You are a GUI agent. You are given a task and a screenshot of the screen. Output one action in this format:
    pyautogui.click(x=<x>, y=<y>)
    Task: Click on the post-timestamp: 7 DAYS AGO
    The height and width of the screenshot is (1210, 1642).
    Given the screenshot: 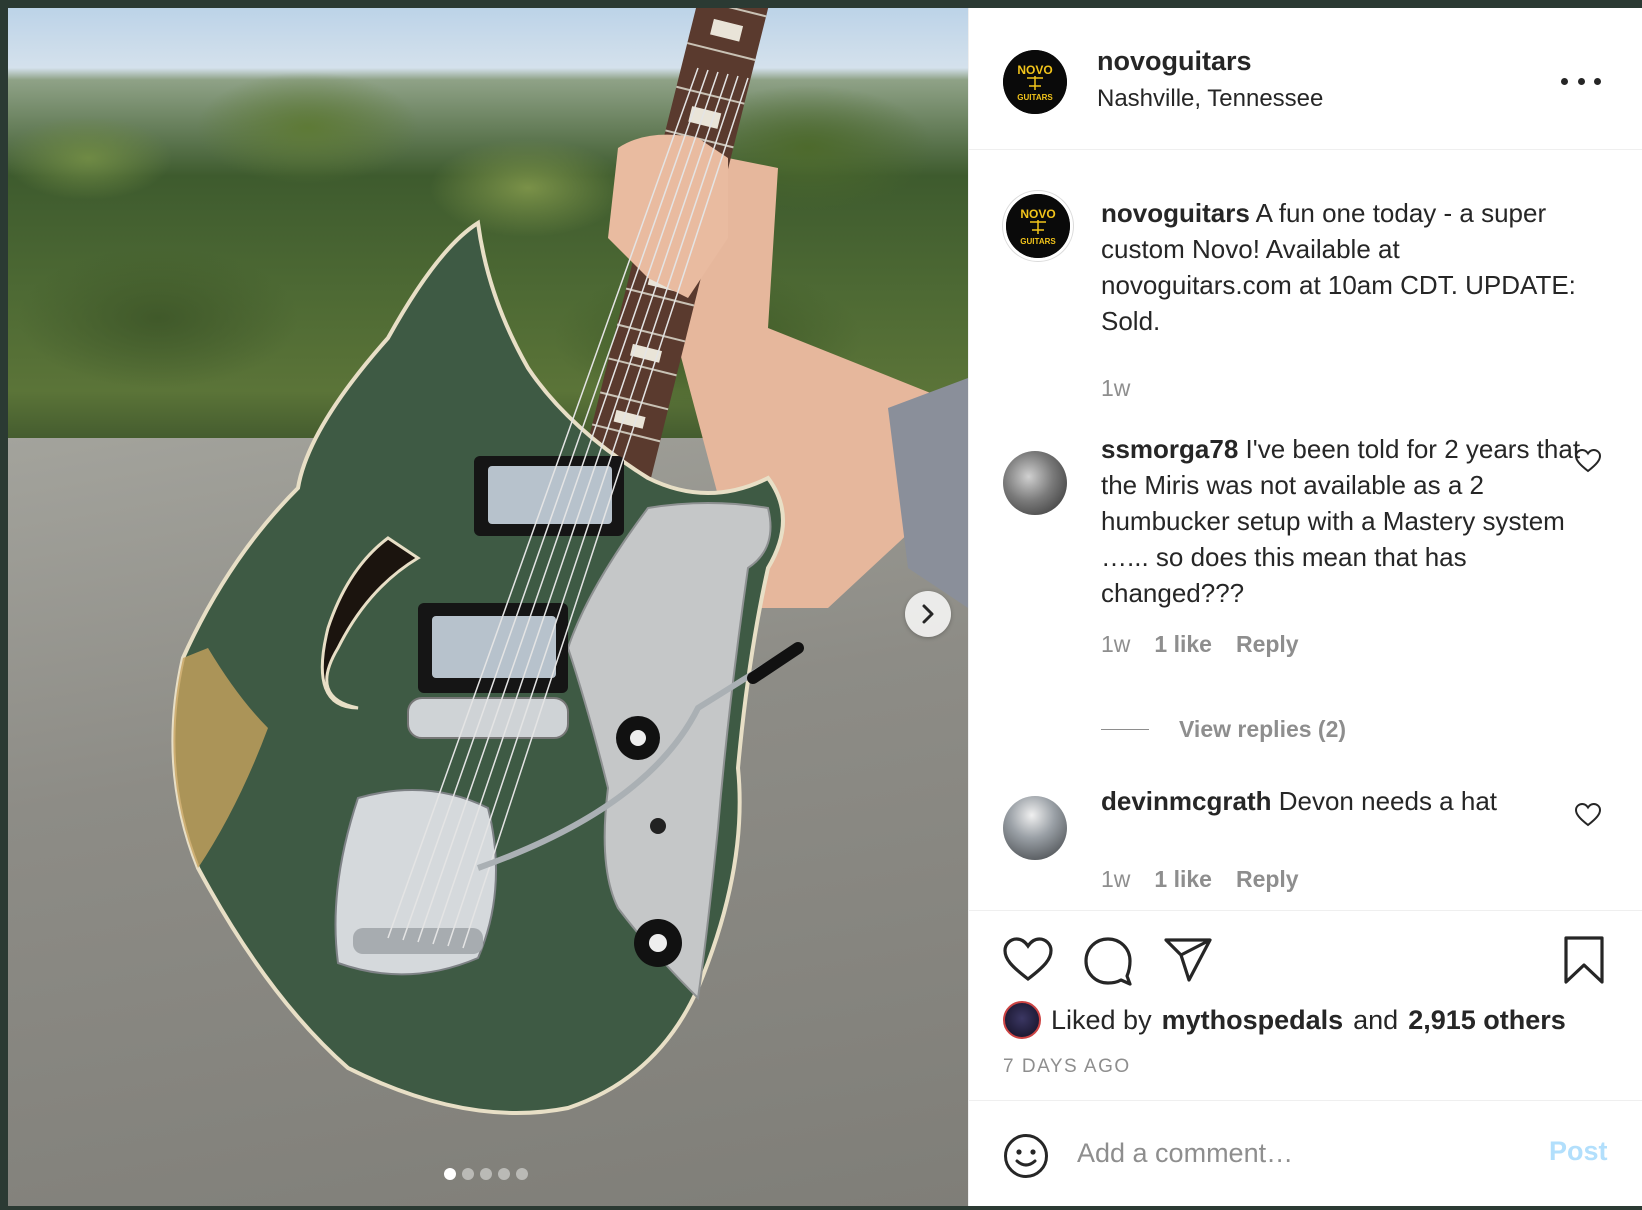 What is the action you would take?
    pyautogui.click(x=1067, y=1067)
    